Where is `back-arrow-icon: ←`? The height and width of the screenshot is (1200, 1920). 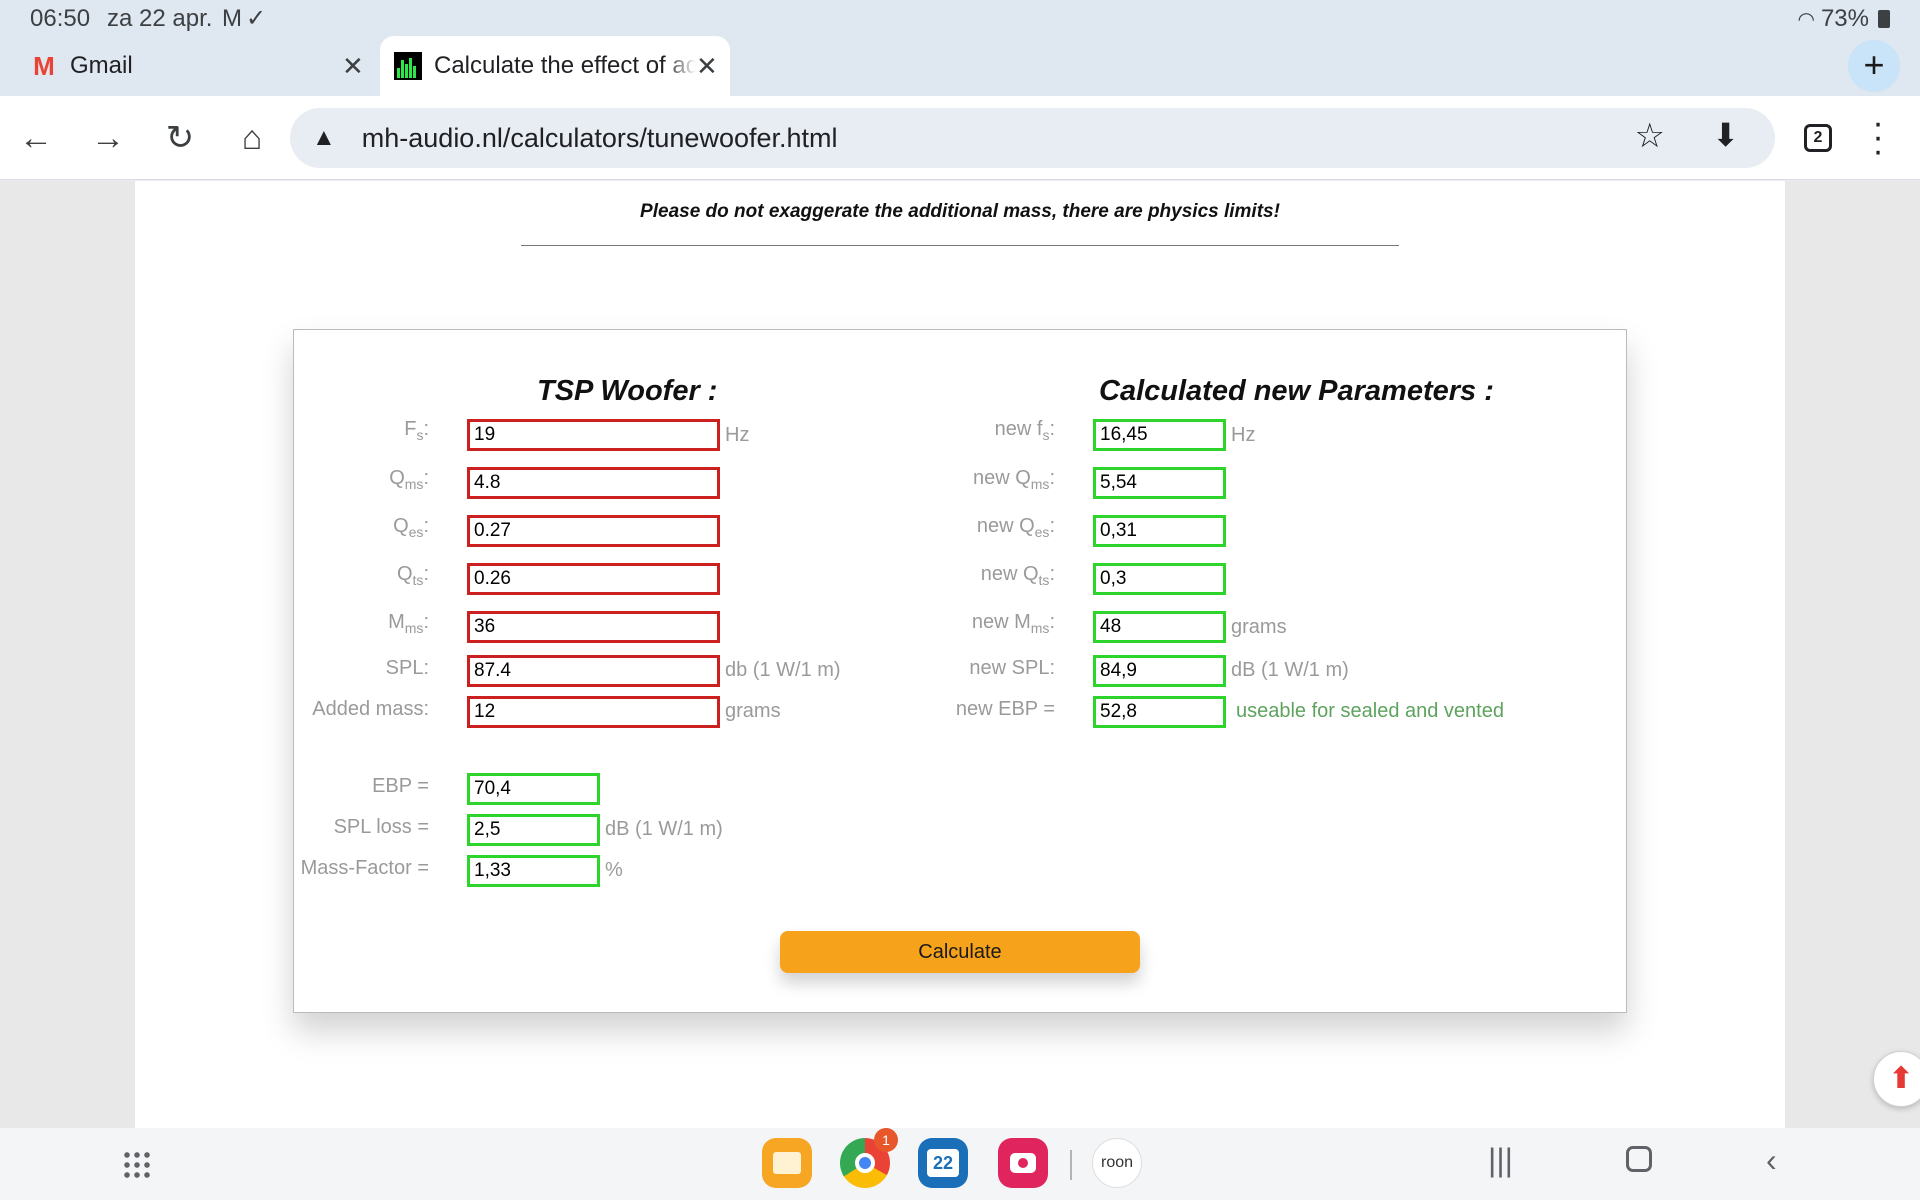
back-arrow-icon: ← is located at coordinates (36, 138).